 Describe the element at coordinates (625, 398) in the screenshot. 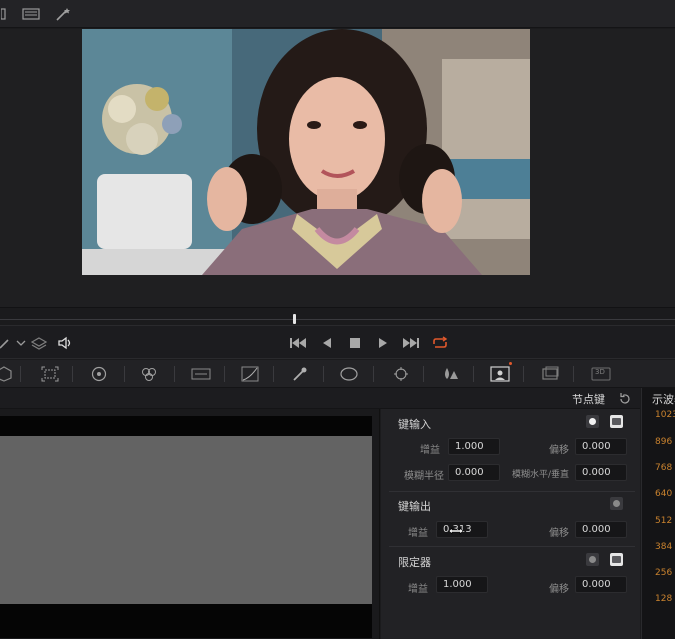

I see `reset-icon` at that location.